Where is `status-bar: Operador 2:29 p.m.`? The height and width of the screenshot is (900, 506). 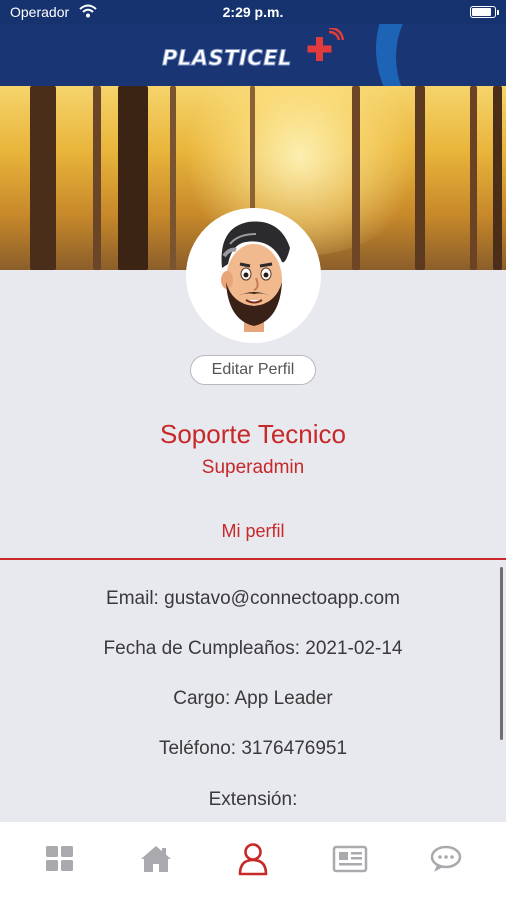 status-bar: Operador 2:29 p.m. is located at coordinates (253, 12).